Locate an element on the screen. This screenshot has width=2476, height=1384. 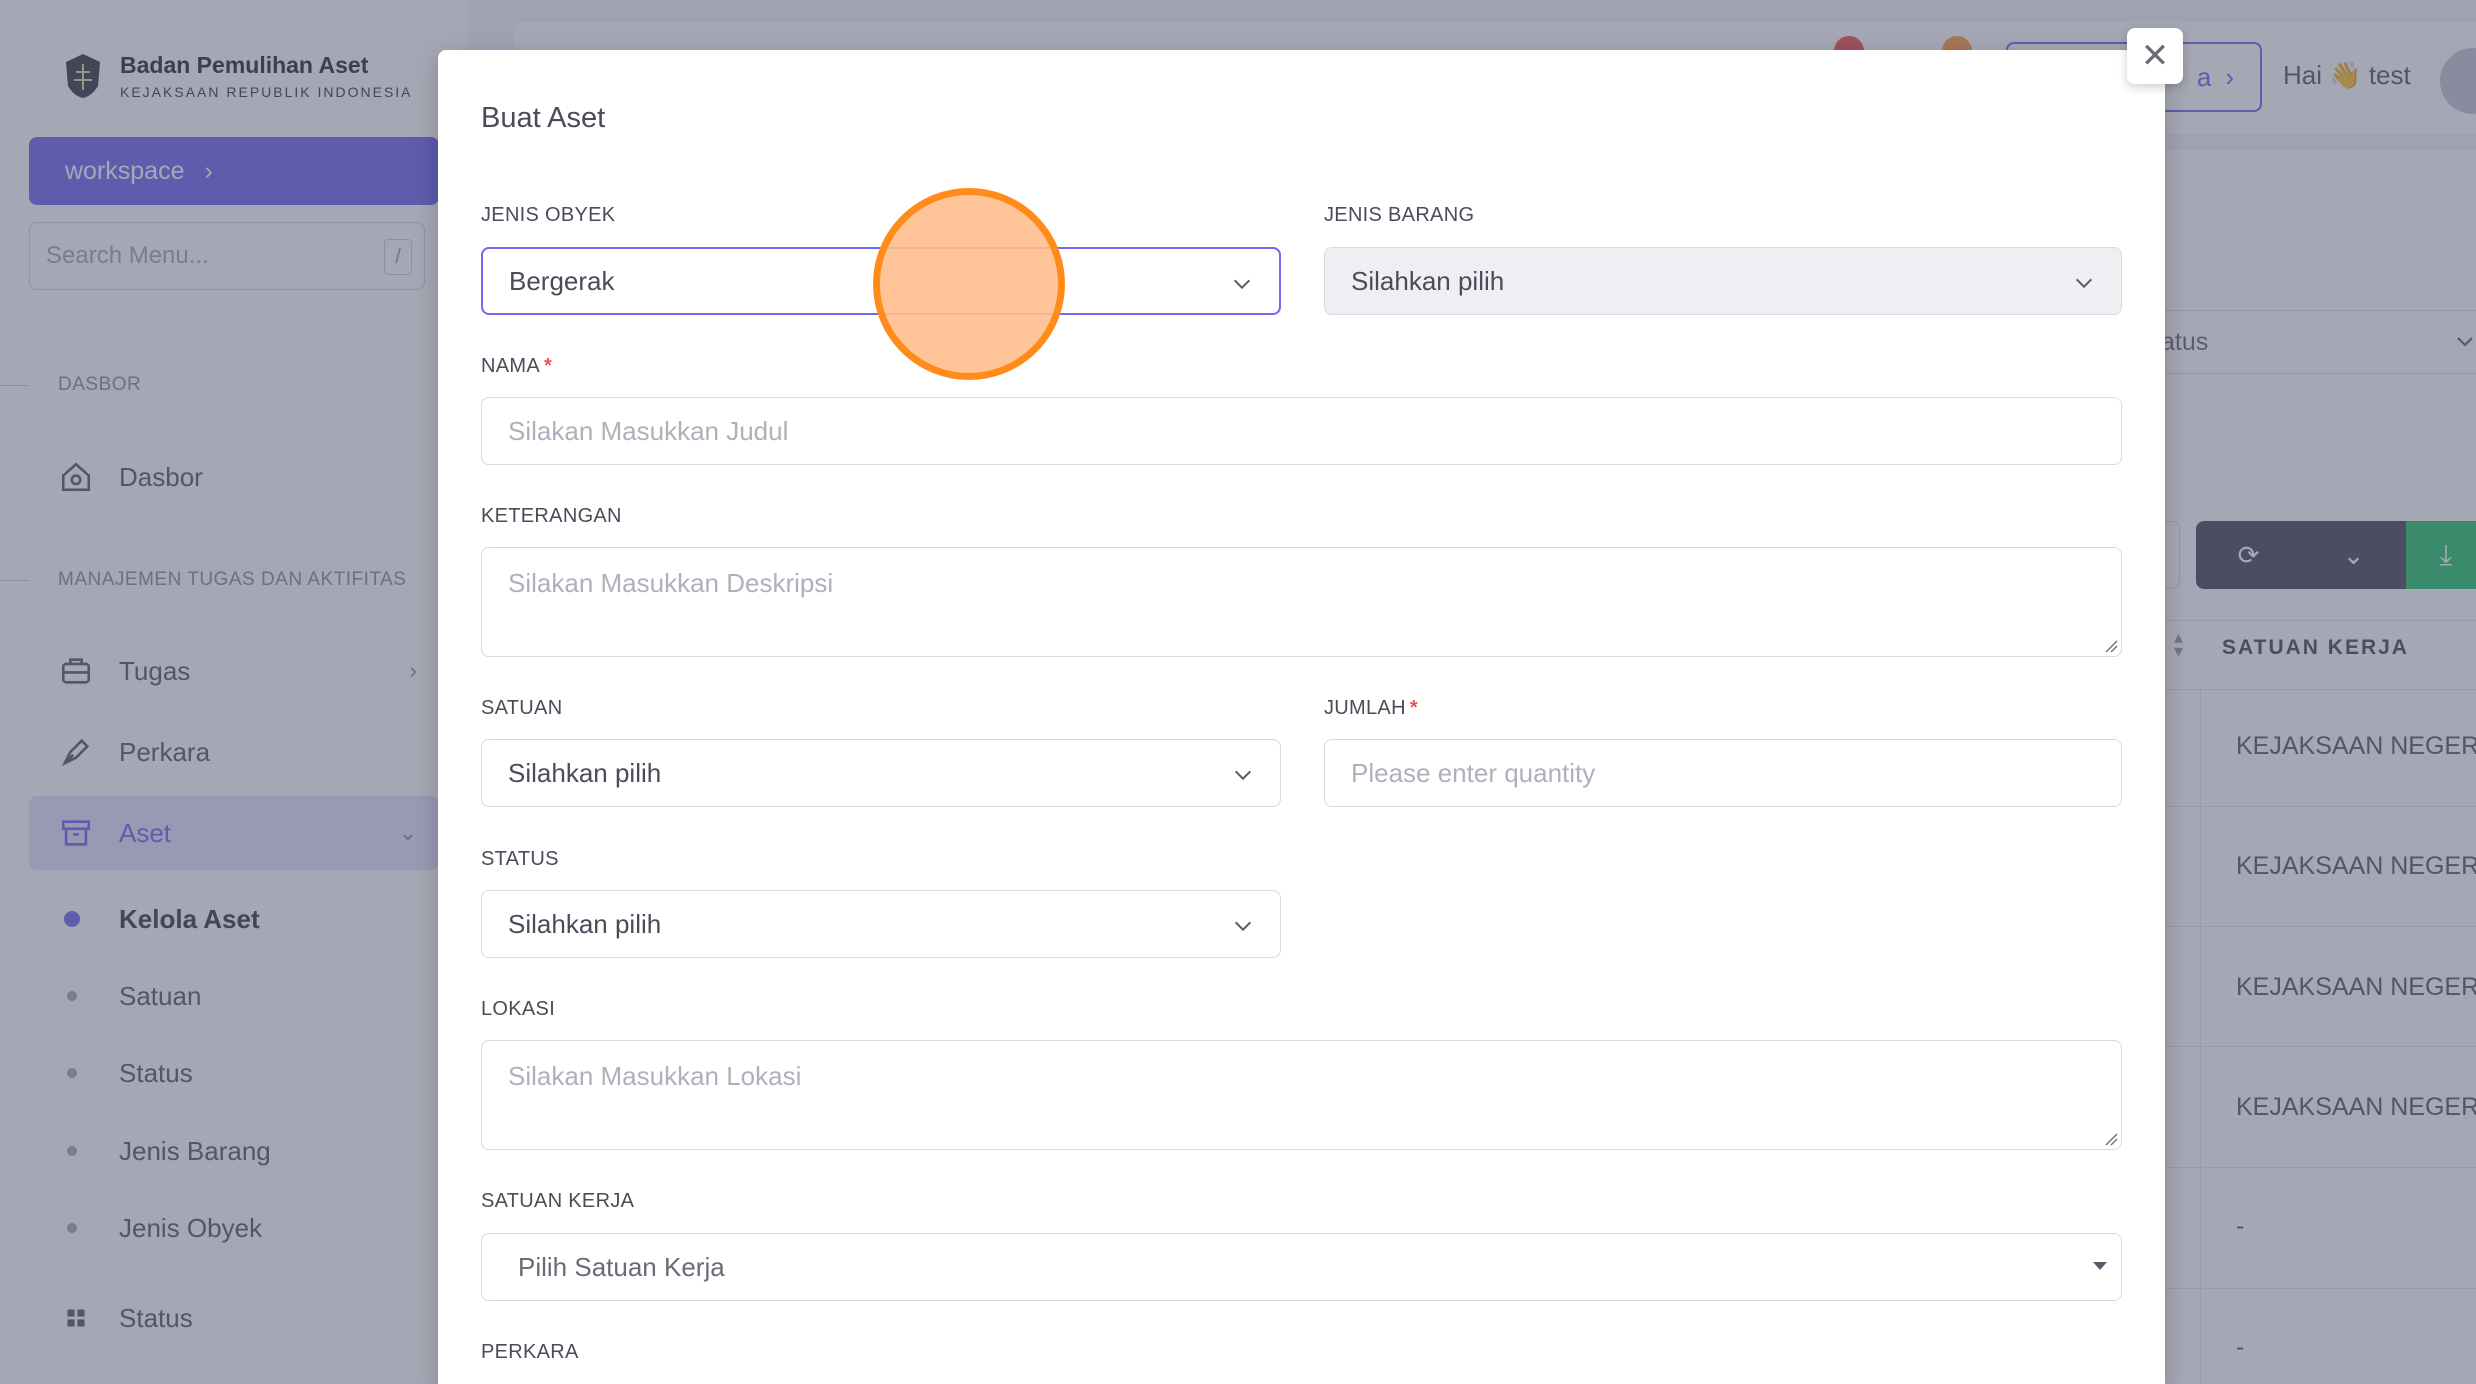
jumlah-placeholder: Please enter quantity is located at coordinates (1473, 772).